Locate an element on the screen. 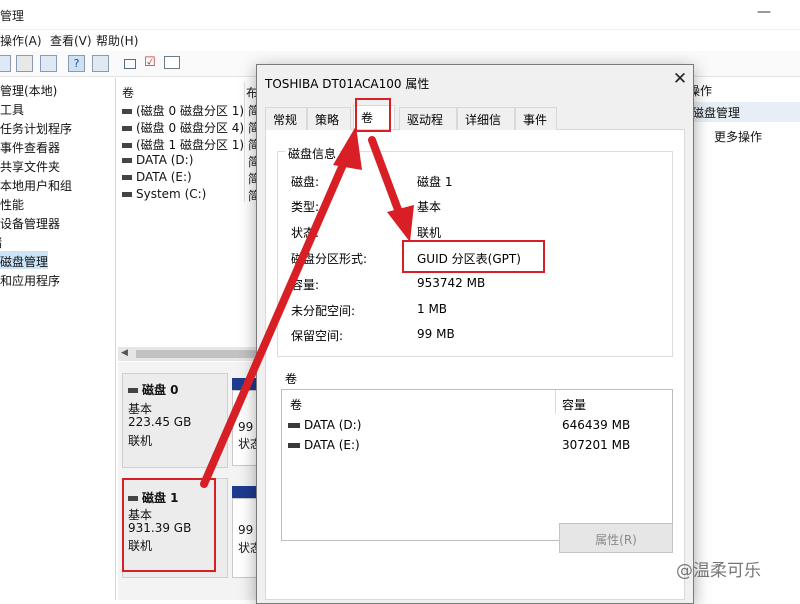 The width and height of the screenshot is (800, 604). arrow-disk-to-tab is located at coordinates (274, 322).